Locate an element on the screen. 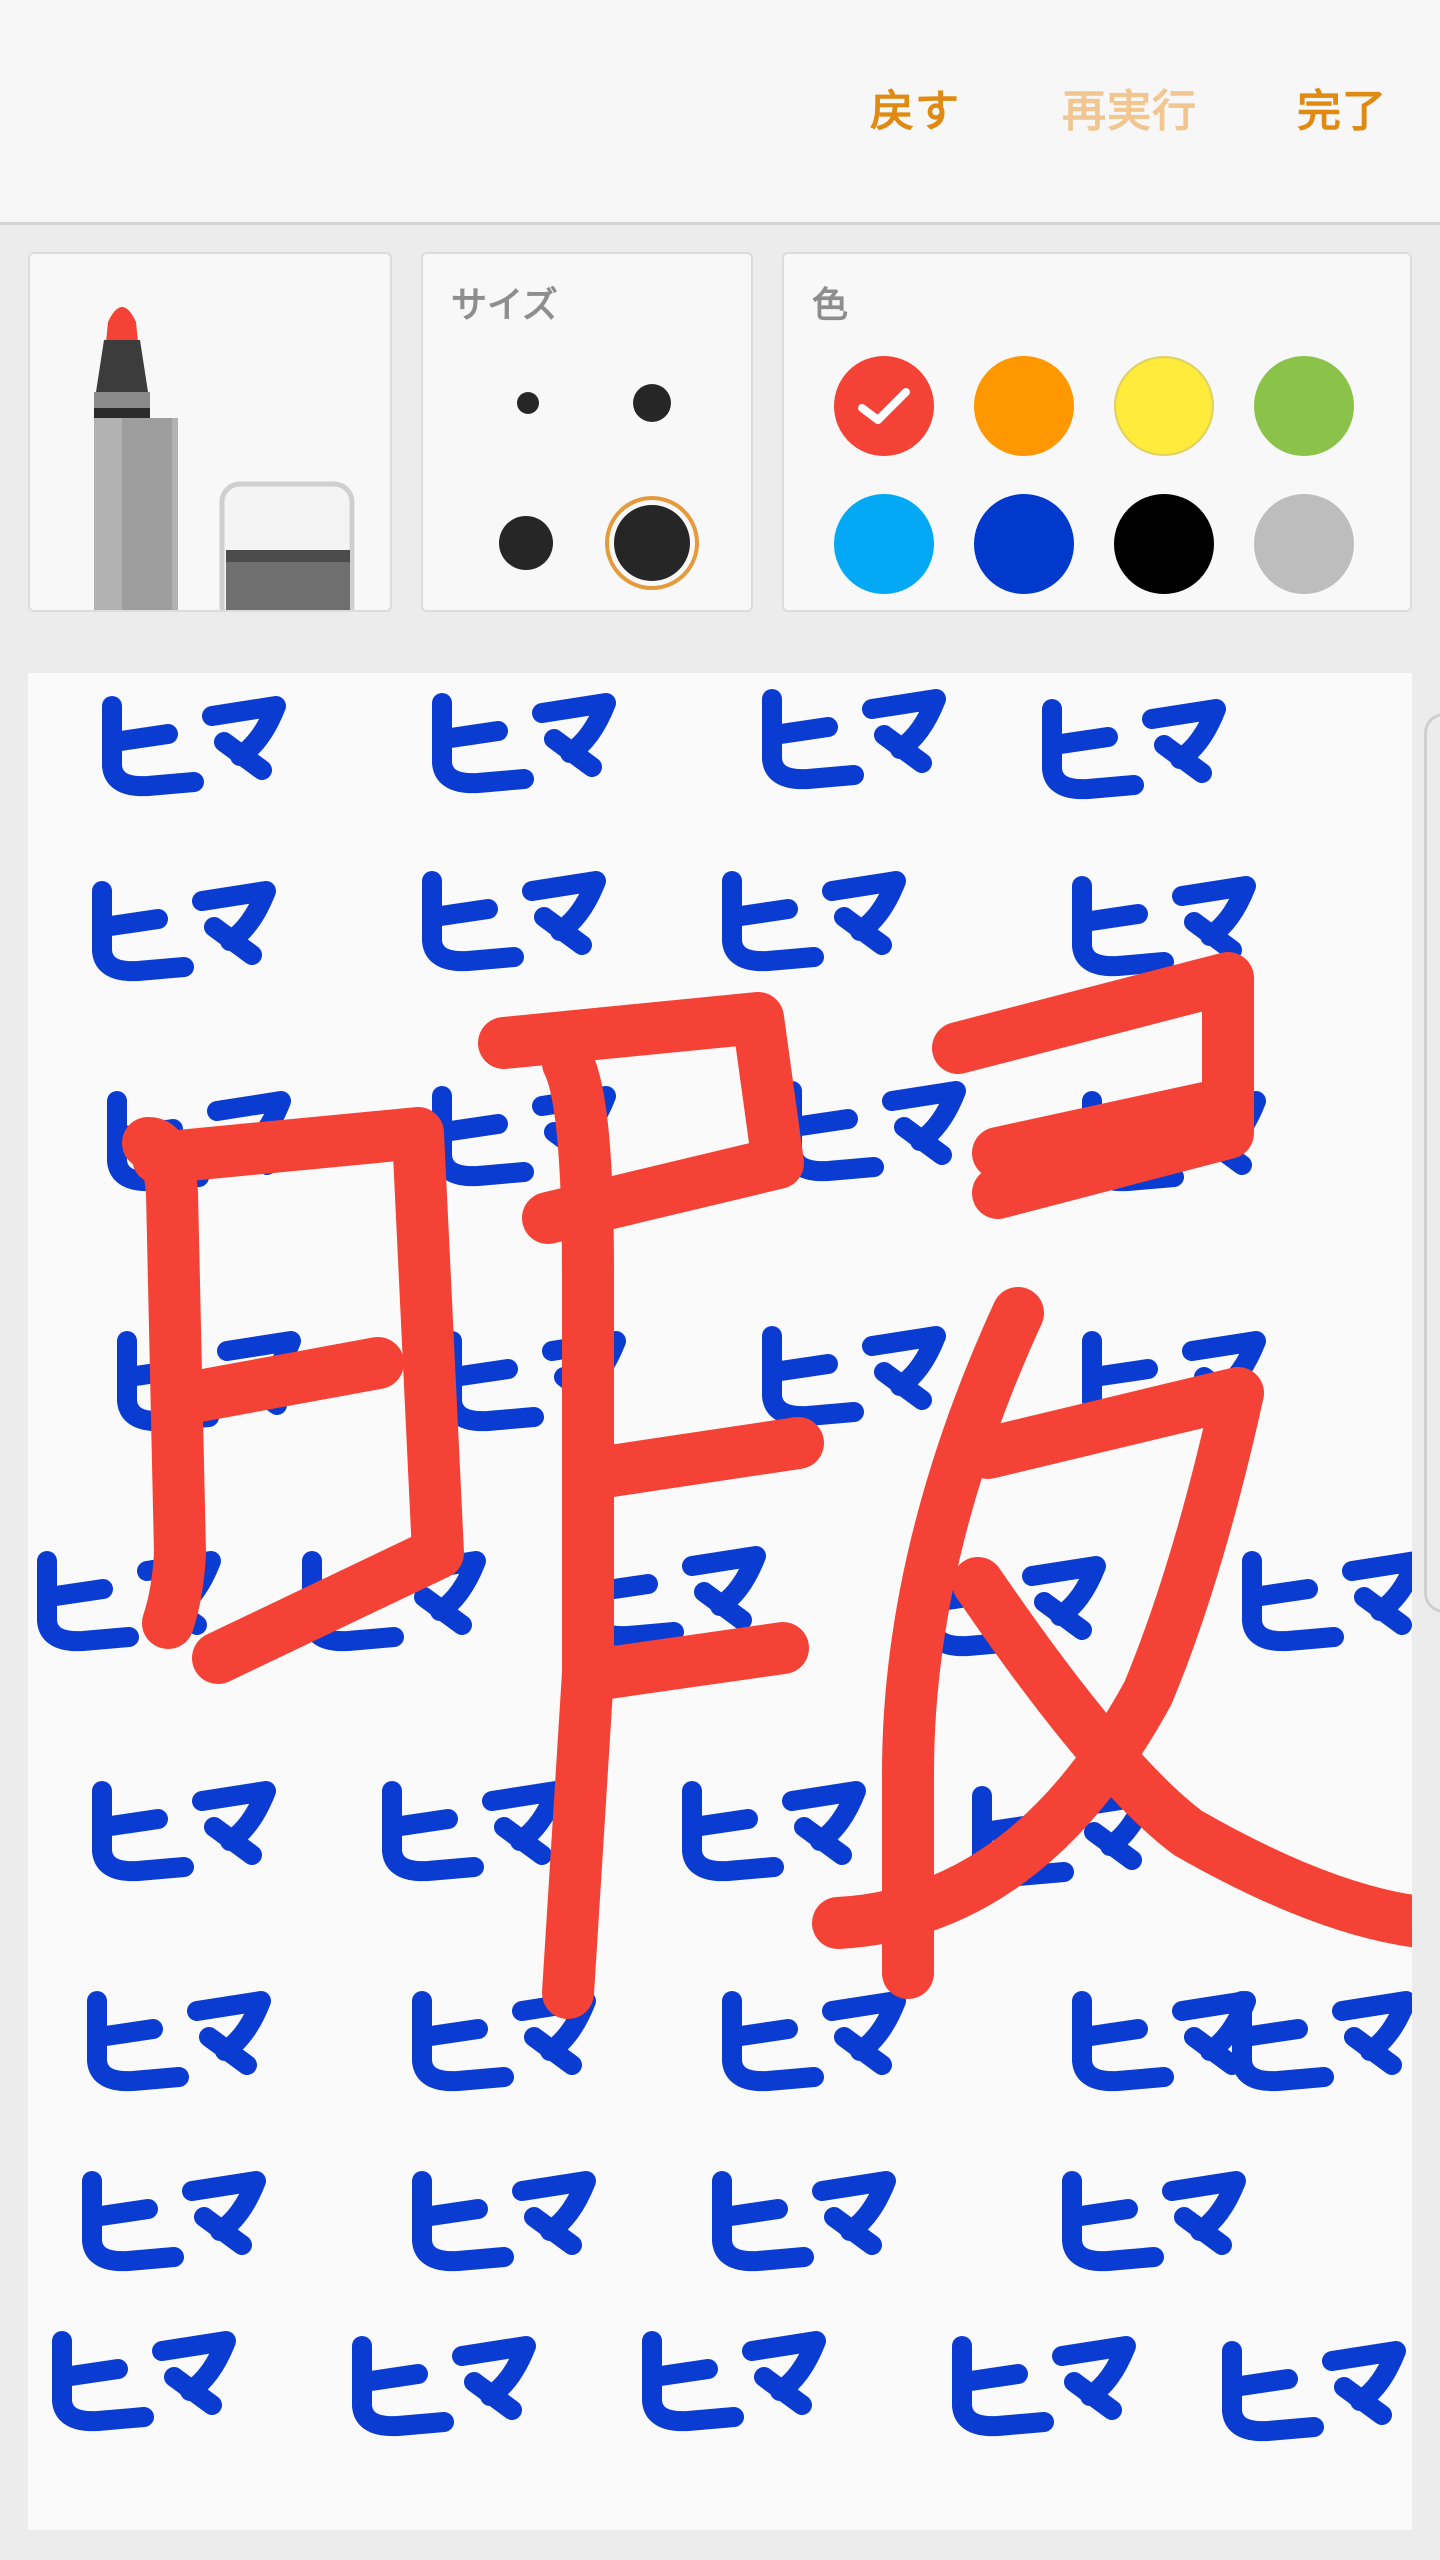 The width and height of the screenshot is (1440, 2560). done-button: 完了 is located at coordinates (1342, 112).